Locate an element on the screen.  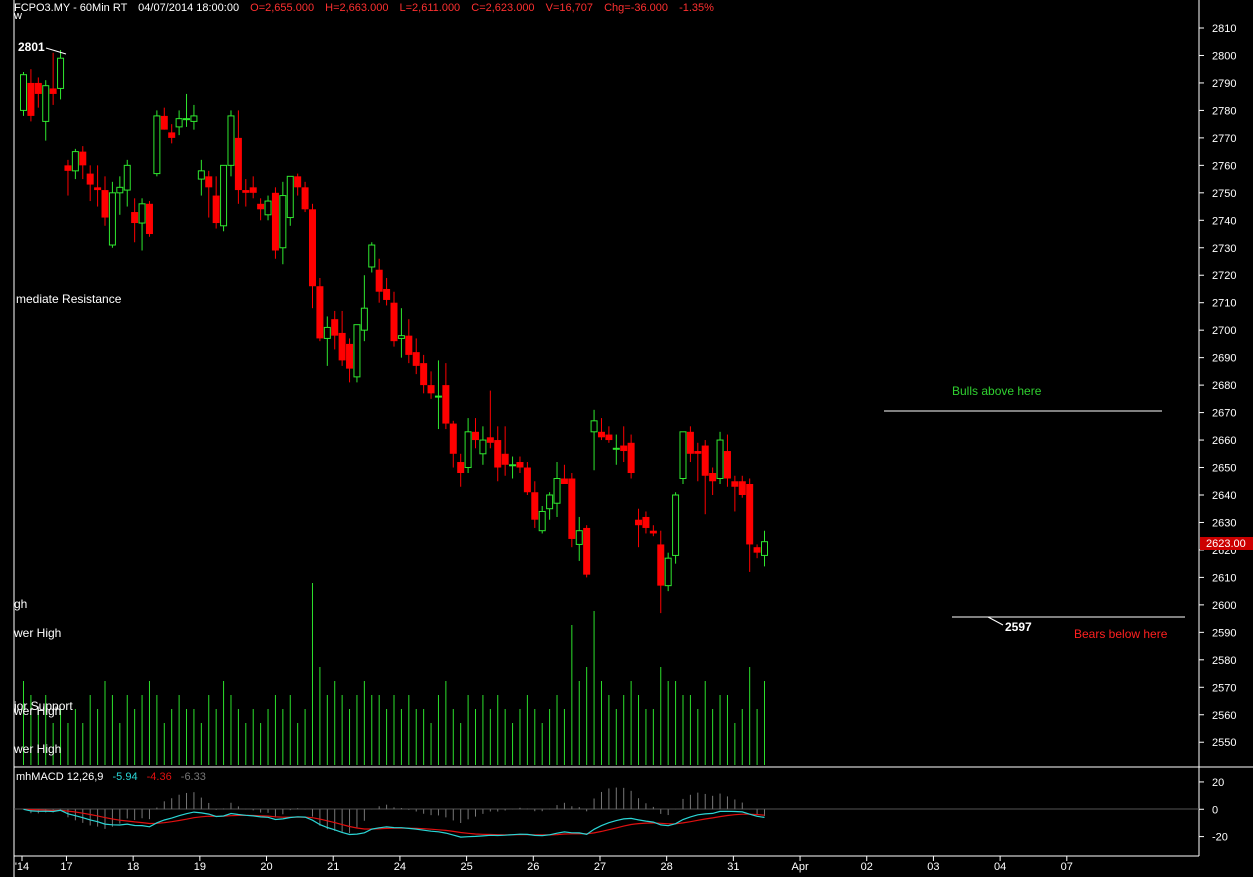
price-tick-label: 2800 is located at coordinates (1224, 56).